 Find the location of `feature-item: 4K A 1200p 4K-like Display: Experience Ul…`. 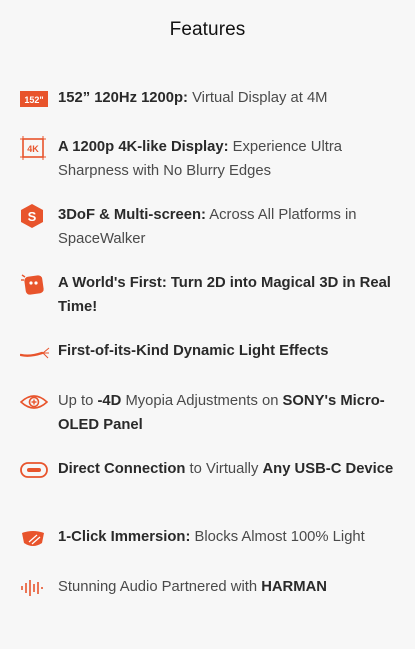

feature-item: 4K A 1200p 4K-like Display: Experience Ul… is located at coordinates (210, 159).